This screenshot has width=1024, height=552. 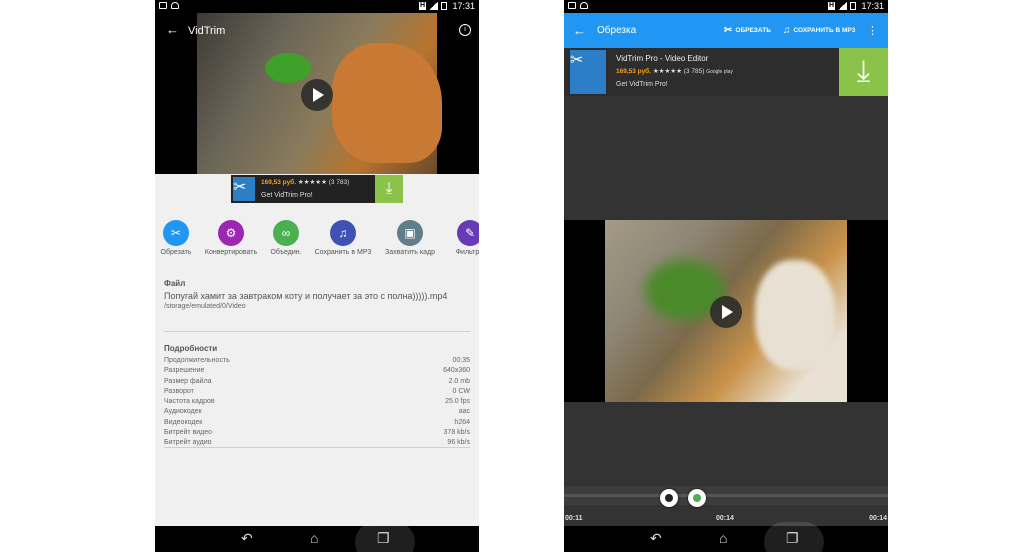 I want to click on file-path: /storage/emulated/0/Video, so click(x=205, y=306).